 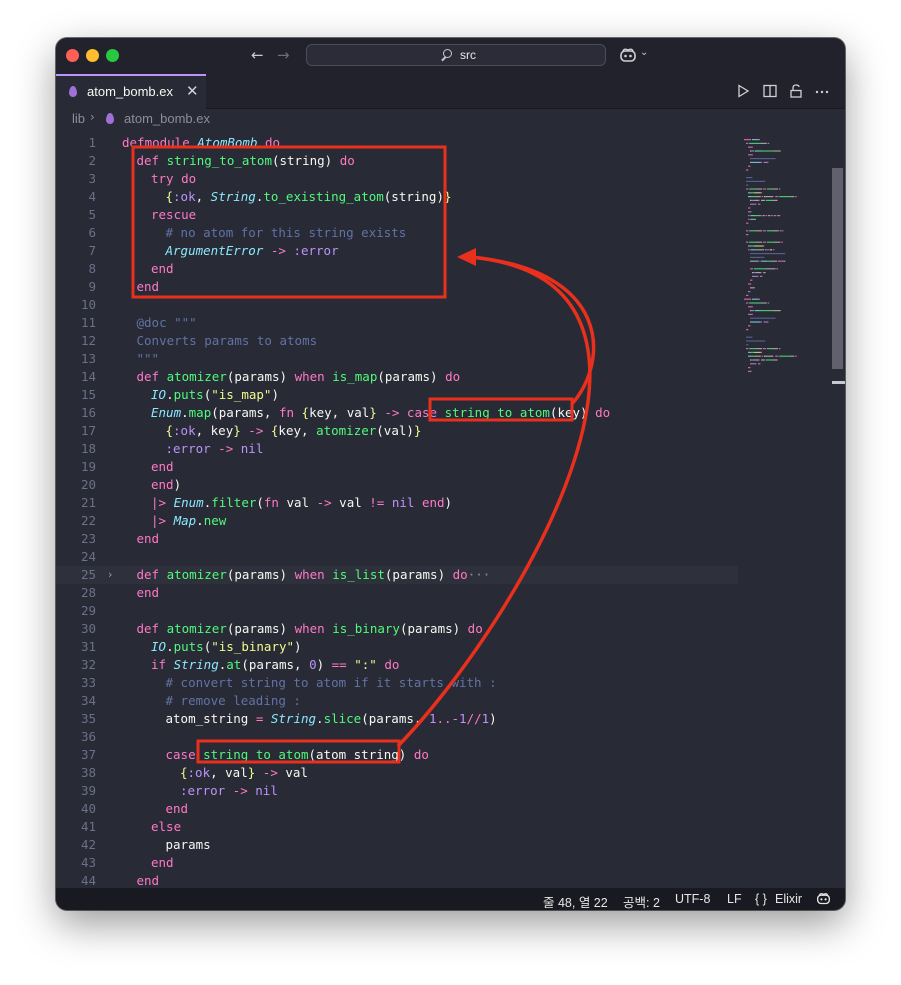 I want to click on status-language: Elixir, so click(x=788, y=899).